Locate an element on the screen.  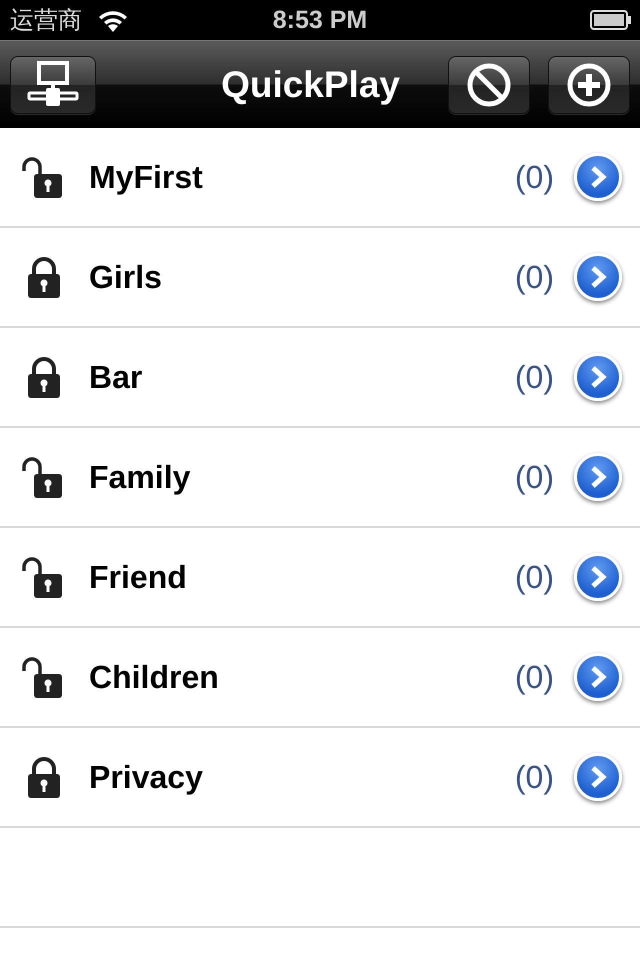
status-time: 8:53 PM is located at coordinates (320, 20).